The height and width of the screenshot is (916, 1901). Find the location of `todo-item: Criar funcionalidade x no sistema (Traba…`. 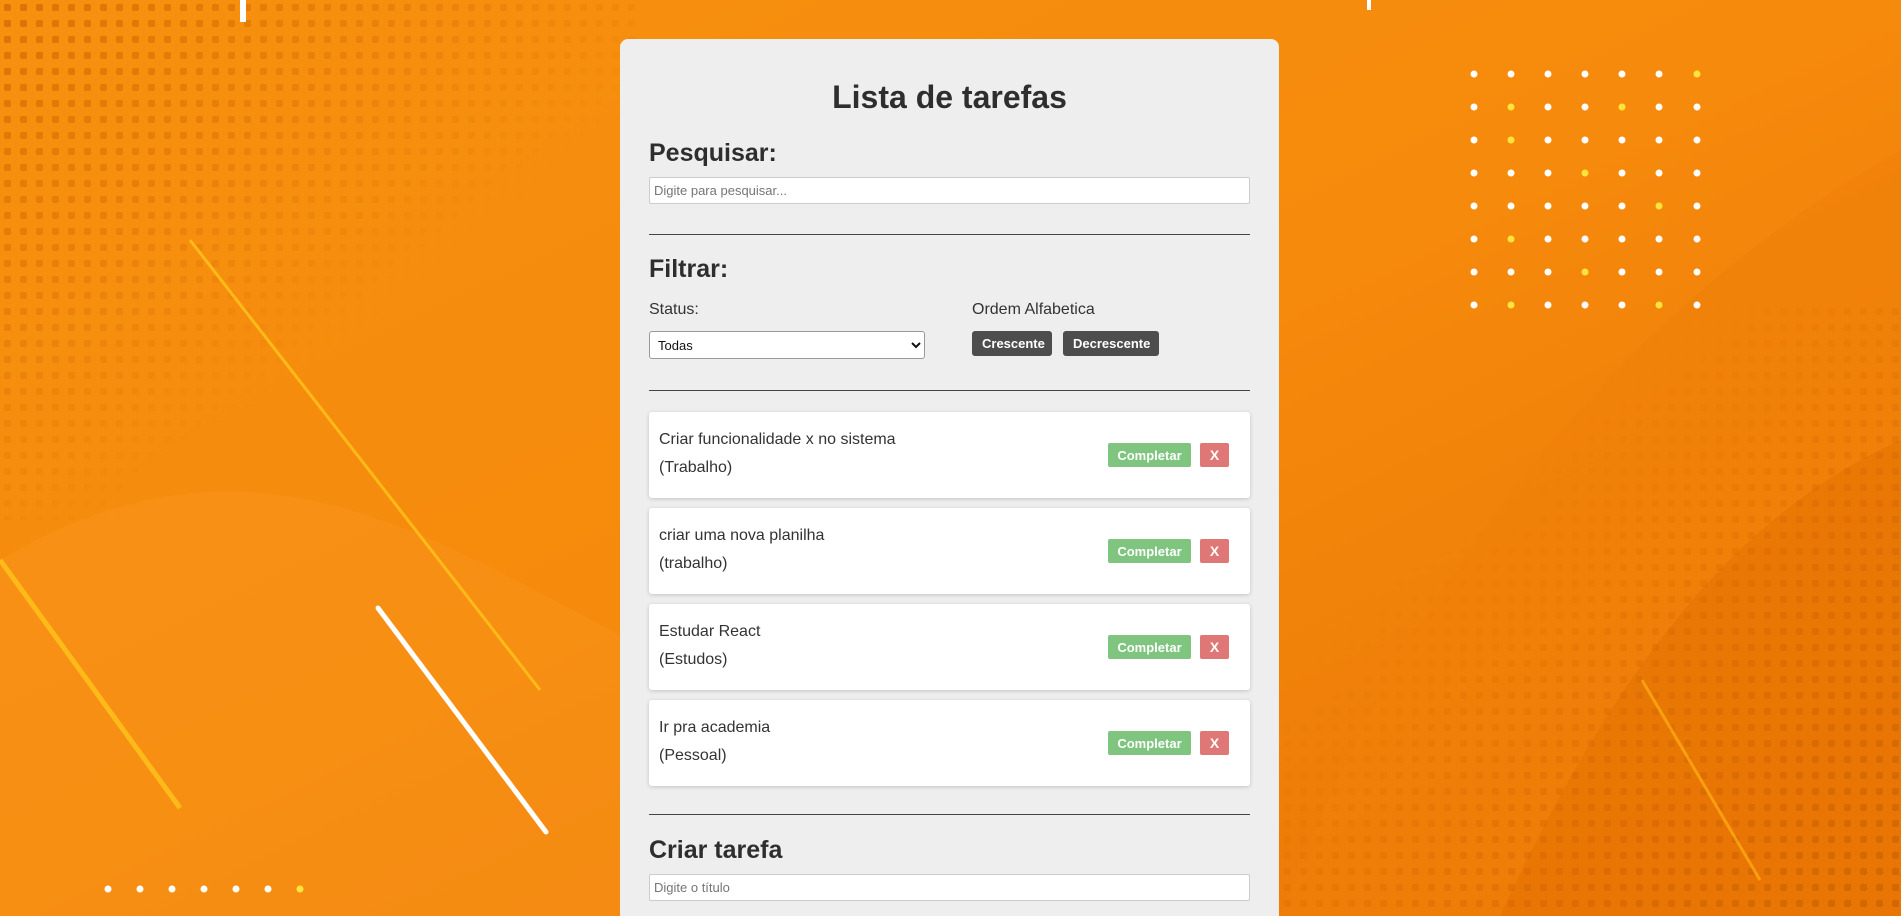

todo-item: Criar funcionalidade x no sistema (Traba… is located at coordinates (949, 455).